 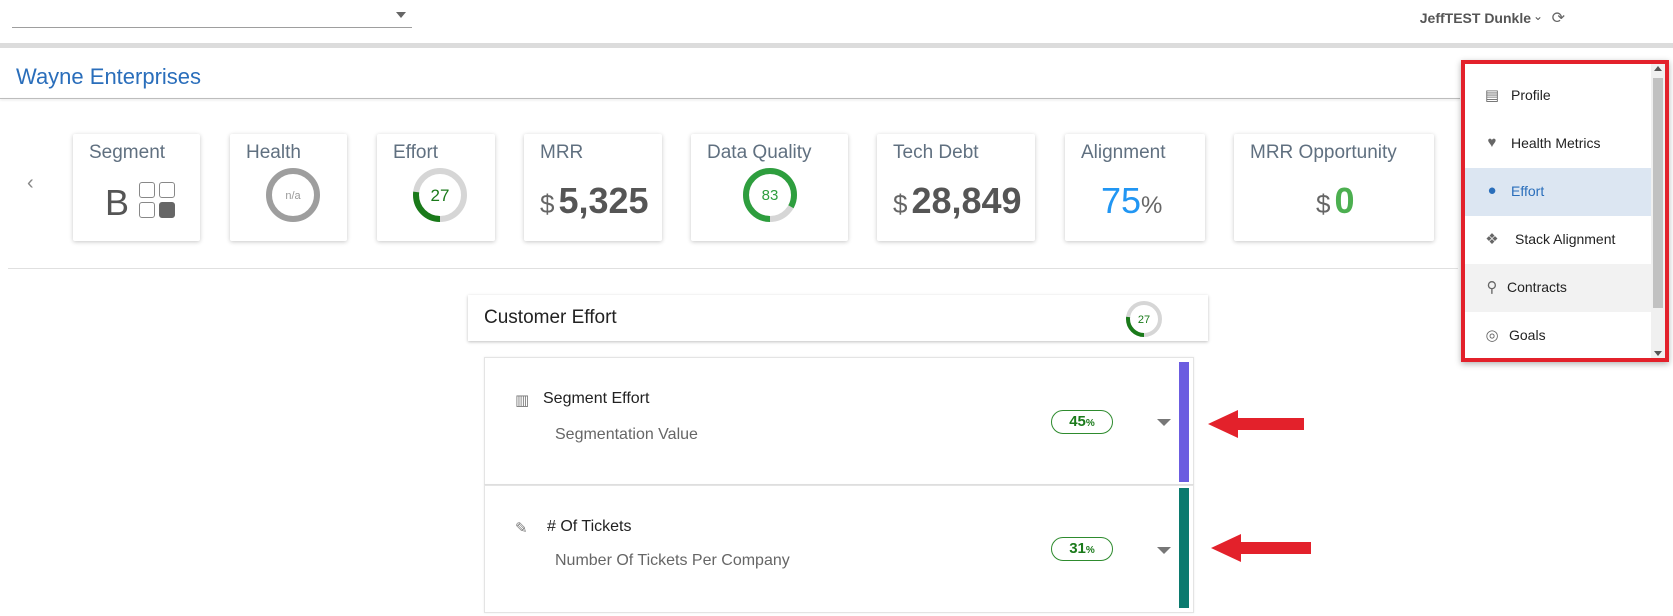 I want to click on mrr-label: MRR, so click(x=562, y=152).